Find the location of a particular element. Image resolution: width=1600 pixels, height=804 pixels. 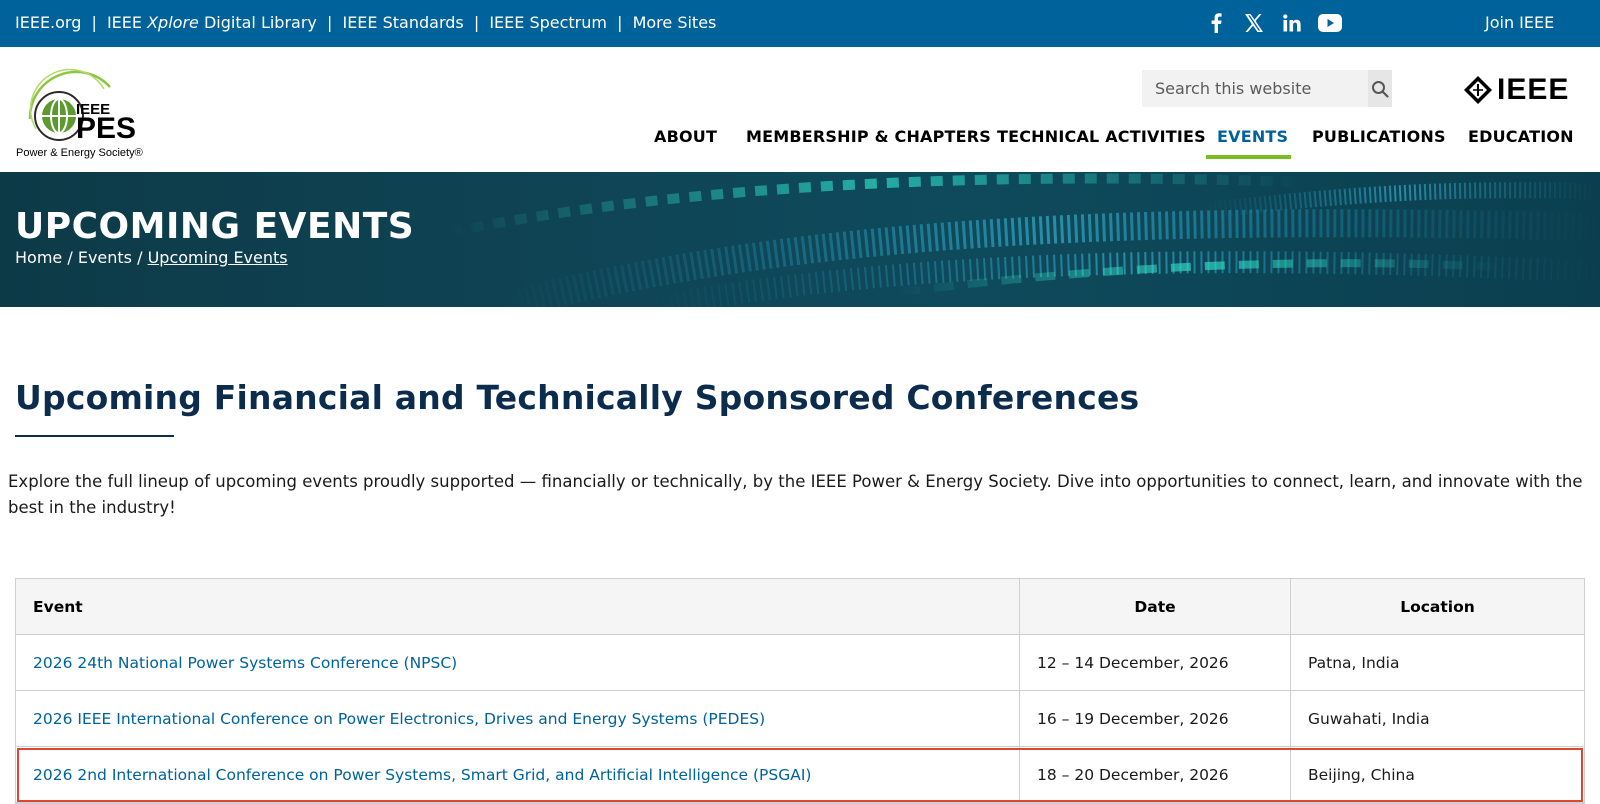

link-ieee-standards: IEEE Standards is located at coordinates (402, 22).